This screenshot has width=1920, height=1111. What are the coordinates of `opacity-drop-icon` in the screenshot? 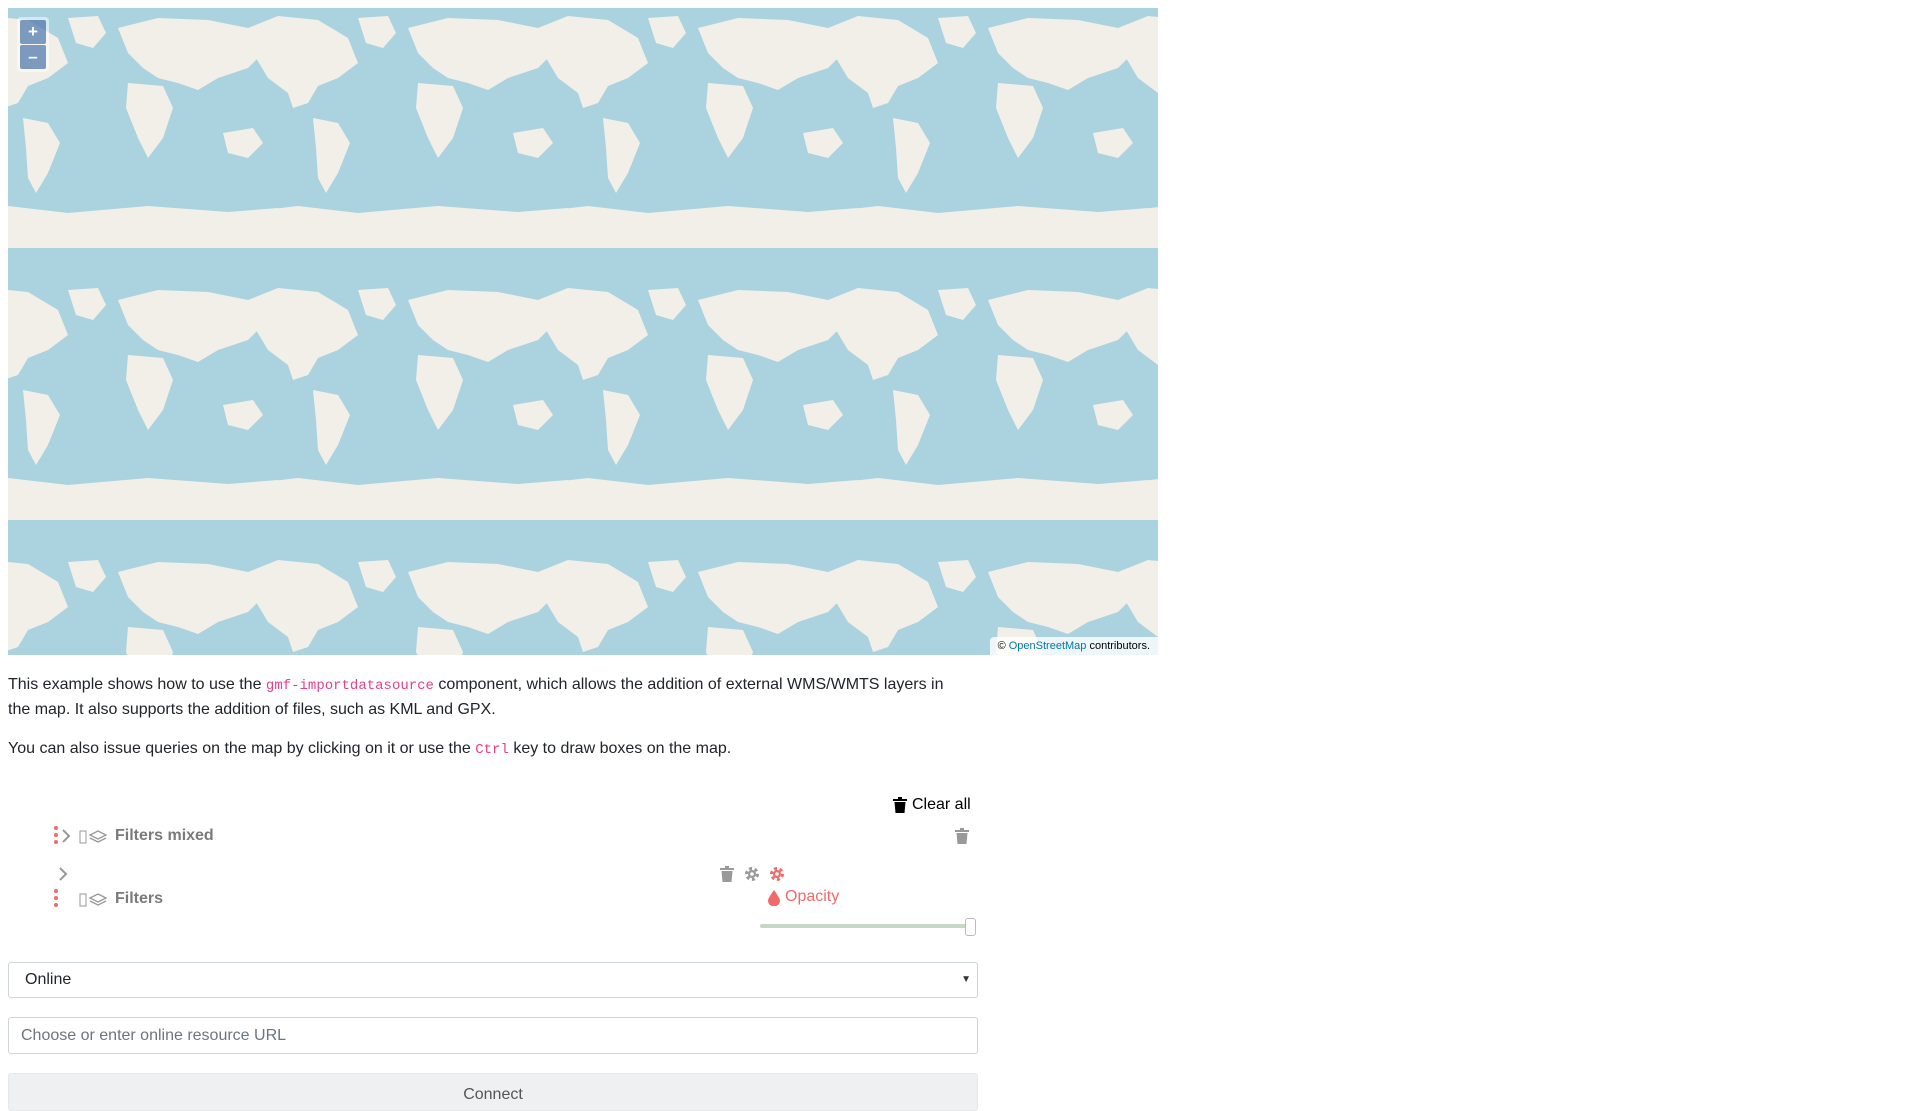 It's located at (774, 898).